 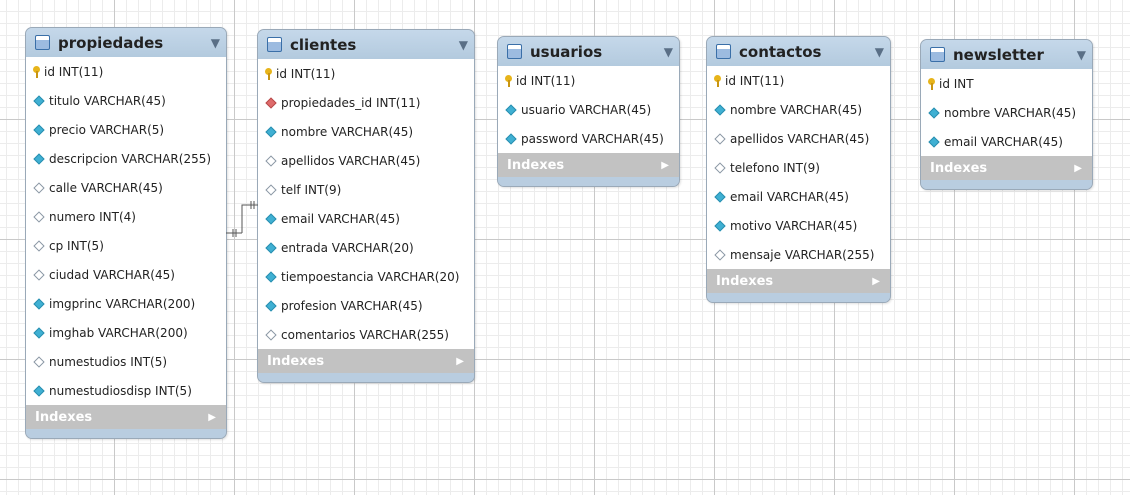 I want to click on relationship-clientes-propiedades, so click(x=242, y=219).